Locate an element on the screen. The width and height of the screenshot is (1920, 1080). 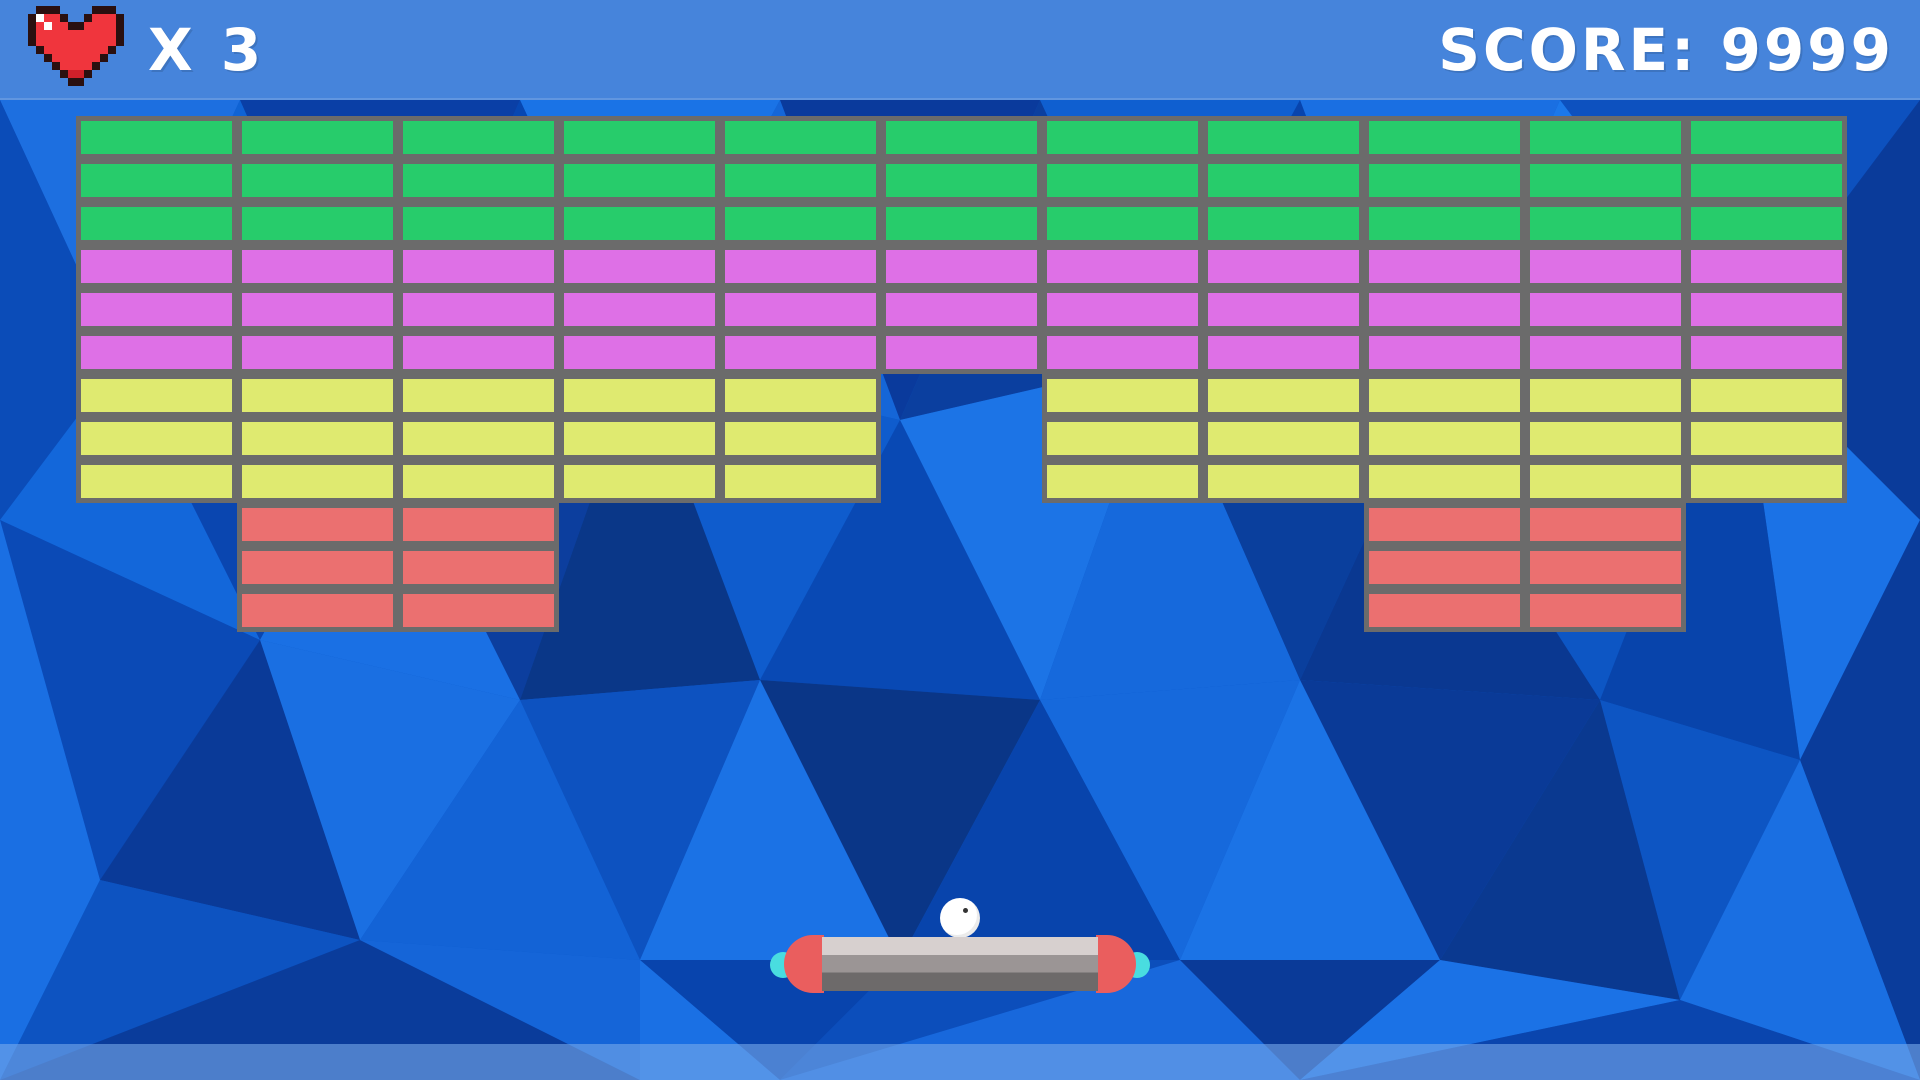
paddle-right-cap is located at coordinates (1116, 964).